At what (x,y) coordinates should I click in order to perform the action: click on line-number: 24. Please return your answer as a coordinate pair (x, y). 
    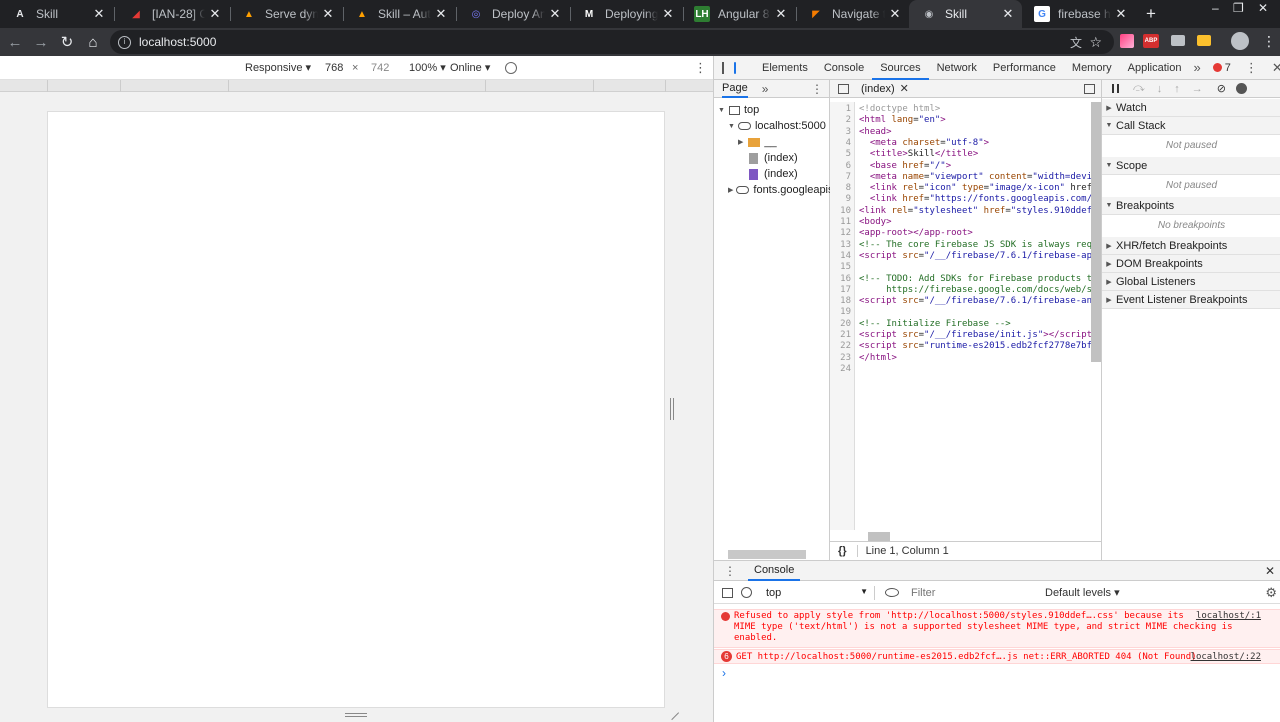
    Looking at the image, I should click on (845, 369).